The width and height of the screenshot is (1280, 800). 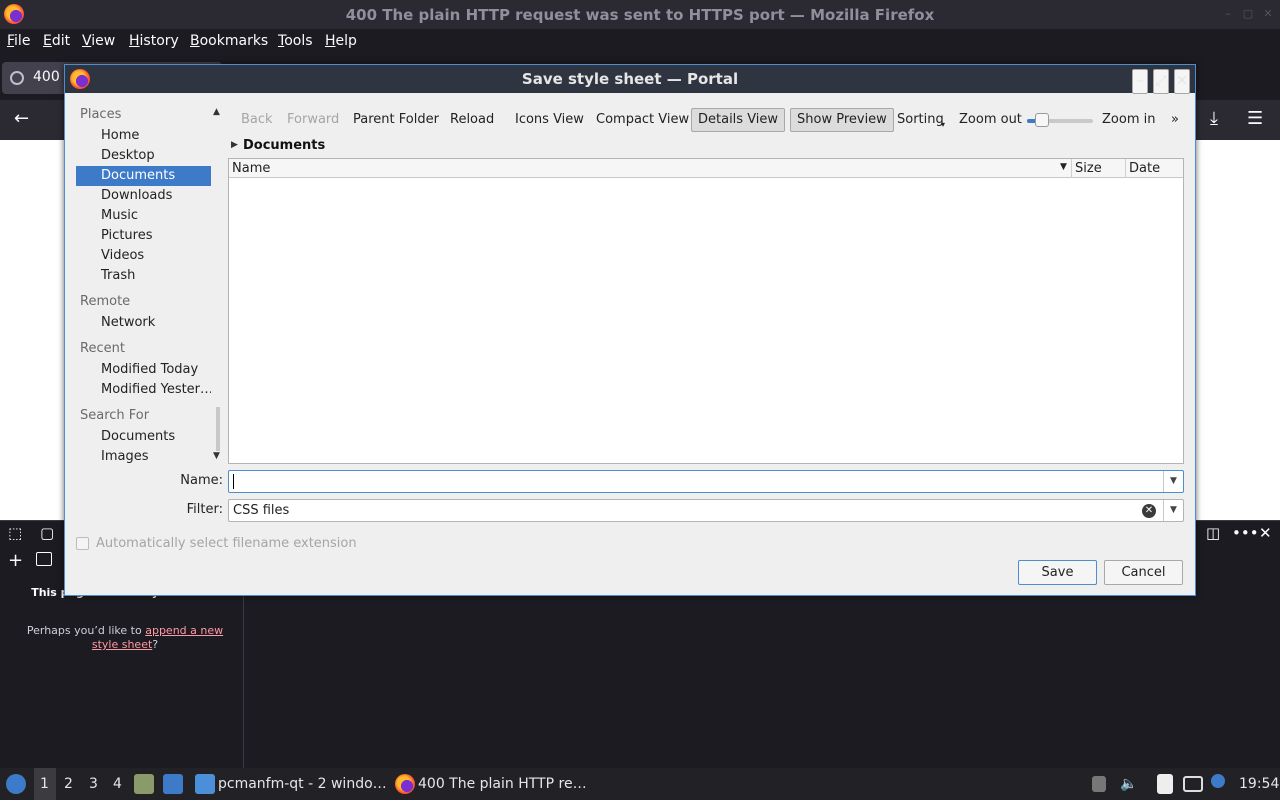 What do you see at coordinates (98, 41) in the screenshot?
I see `menu-view: View` at bounding box center [98, 41].